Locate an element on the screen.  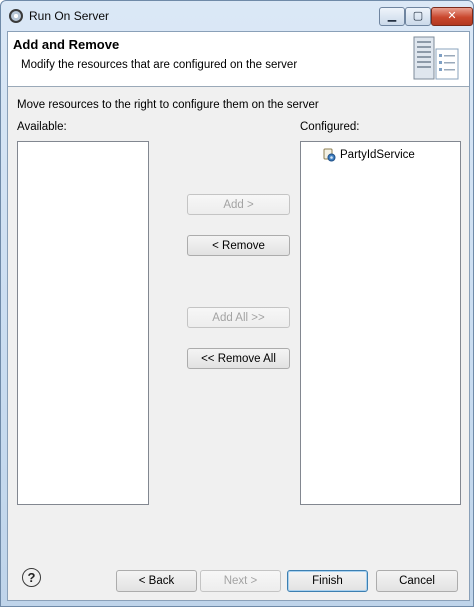
remove-button: < Remove is located at coordinates (238, 245).